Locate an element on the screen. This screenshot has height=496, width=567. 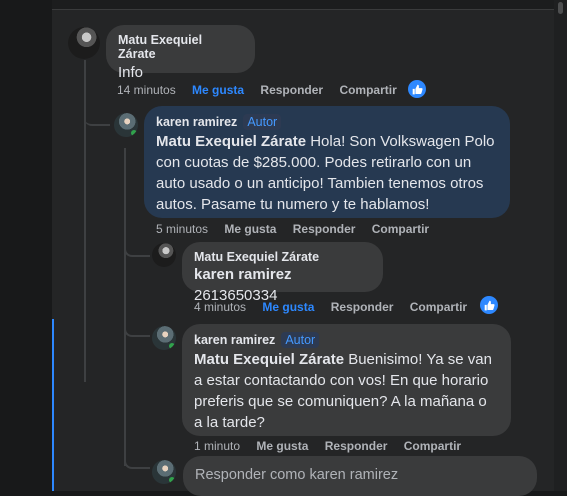
scrollbar-track is located at coordinates (560, 245).